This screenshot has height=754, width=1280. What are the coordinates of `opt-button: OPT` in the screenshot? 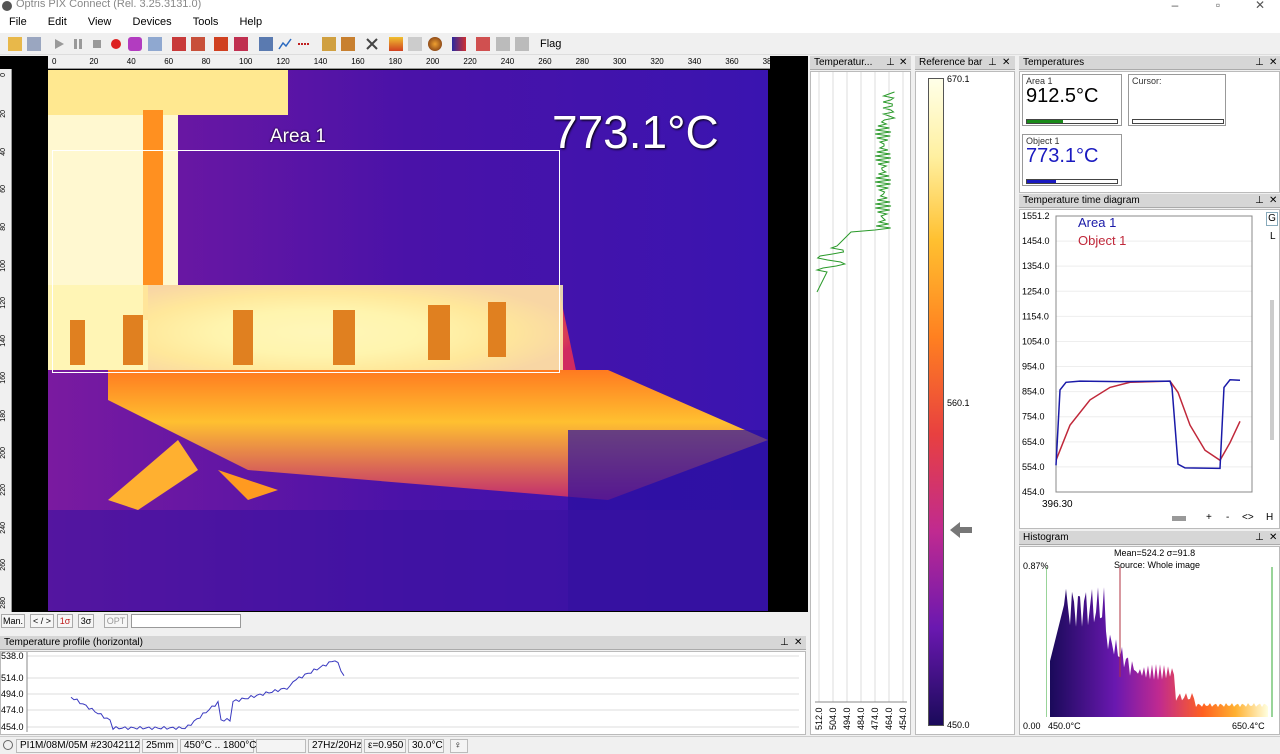 It's located at (116, 621).